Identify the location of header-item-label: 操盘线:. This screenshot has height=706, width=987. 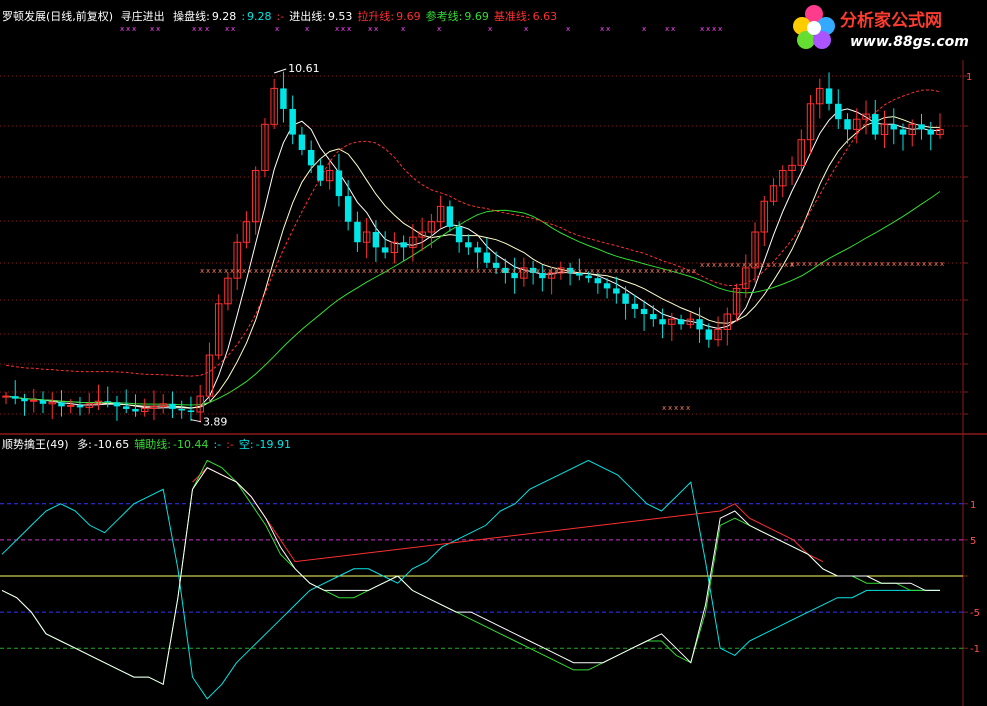
(191, 16).